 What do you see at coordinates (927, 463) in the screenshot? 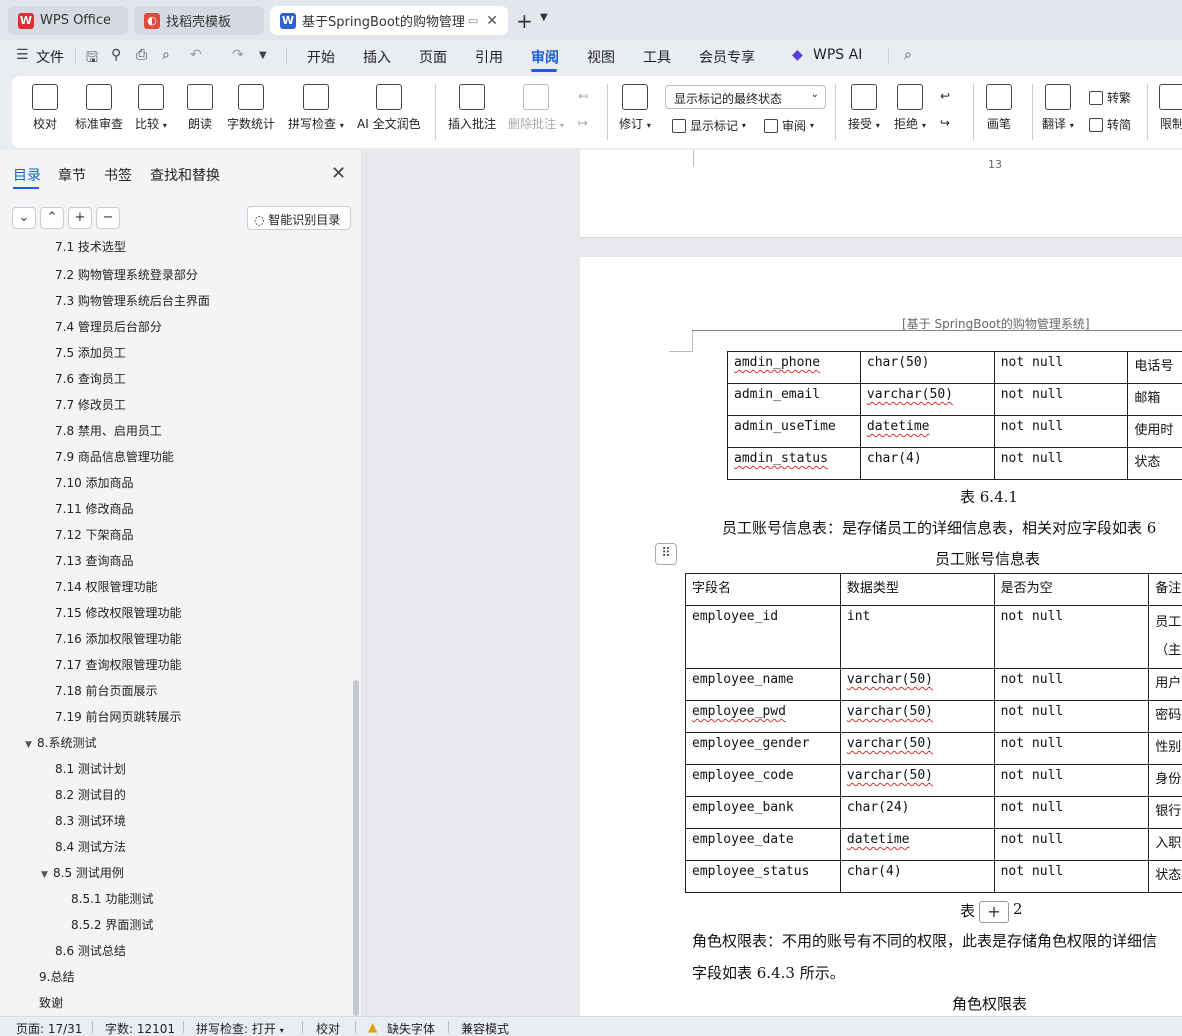
I see `table-cell: char(4)` at bounding box center [927, 463].